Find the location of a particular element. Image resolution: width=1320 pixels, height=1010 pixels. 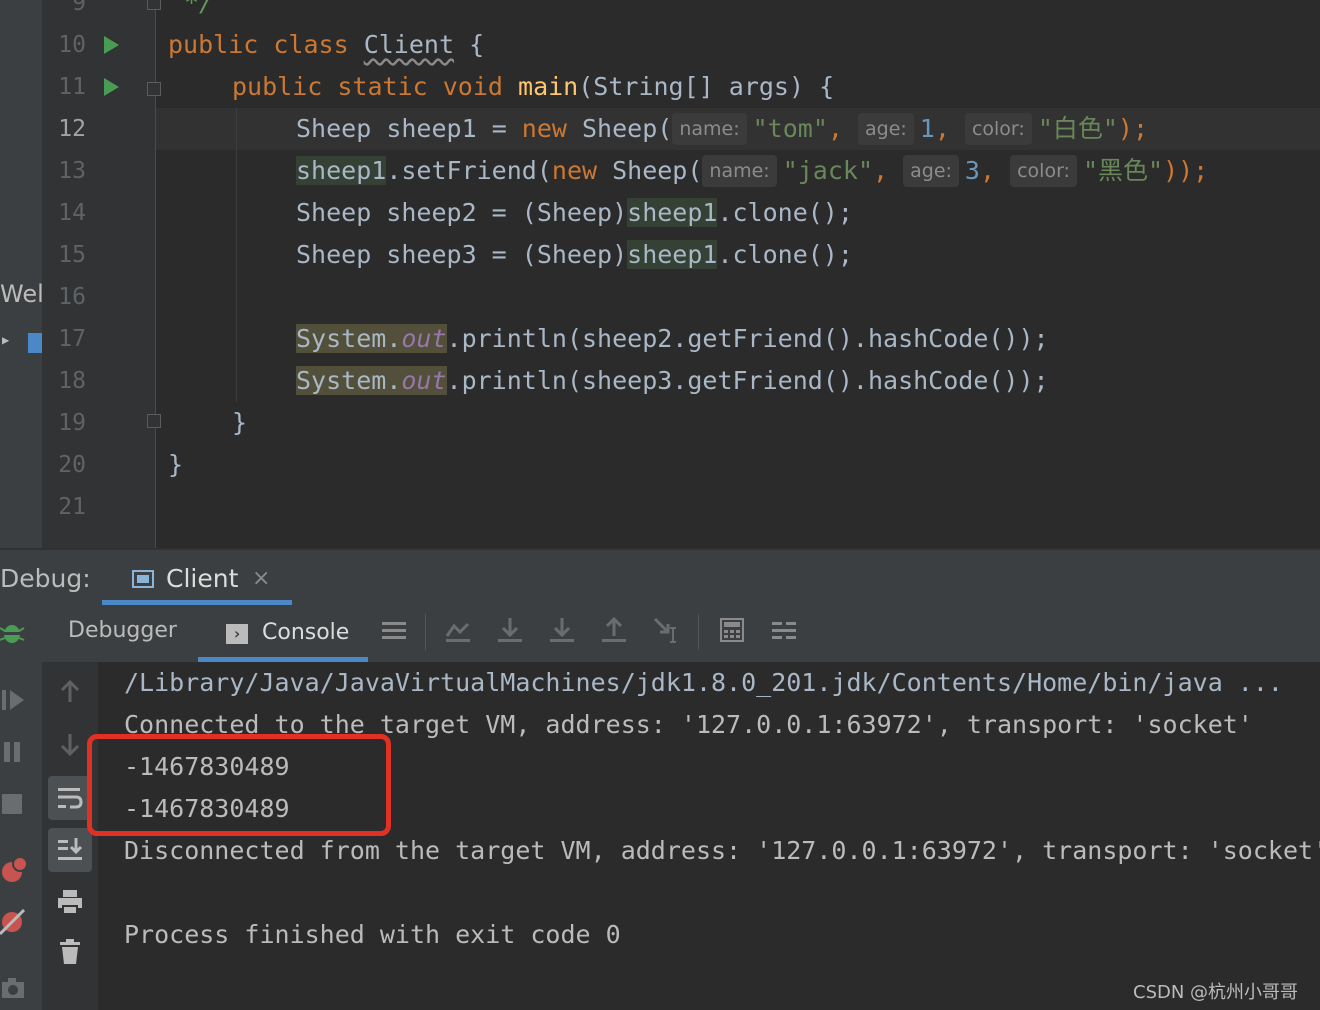

scroll-down-icon is located at coordinates (70, 744).